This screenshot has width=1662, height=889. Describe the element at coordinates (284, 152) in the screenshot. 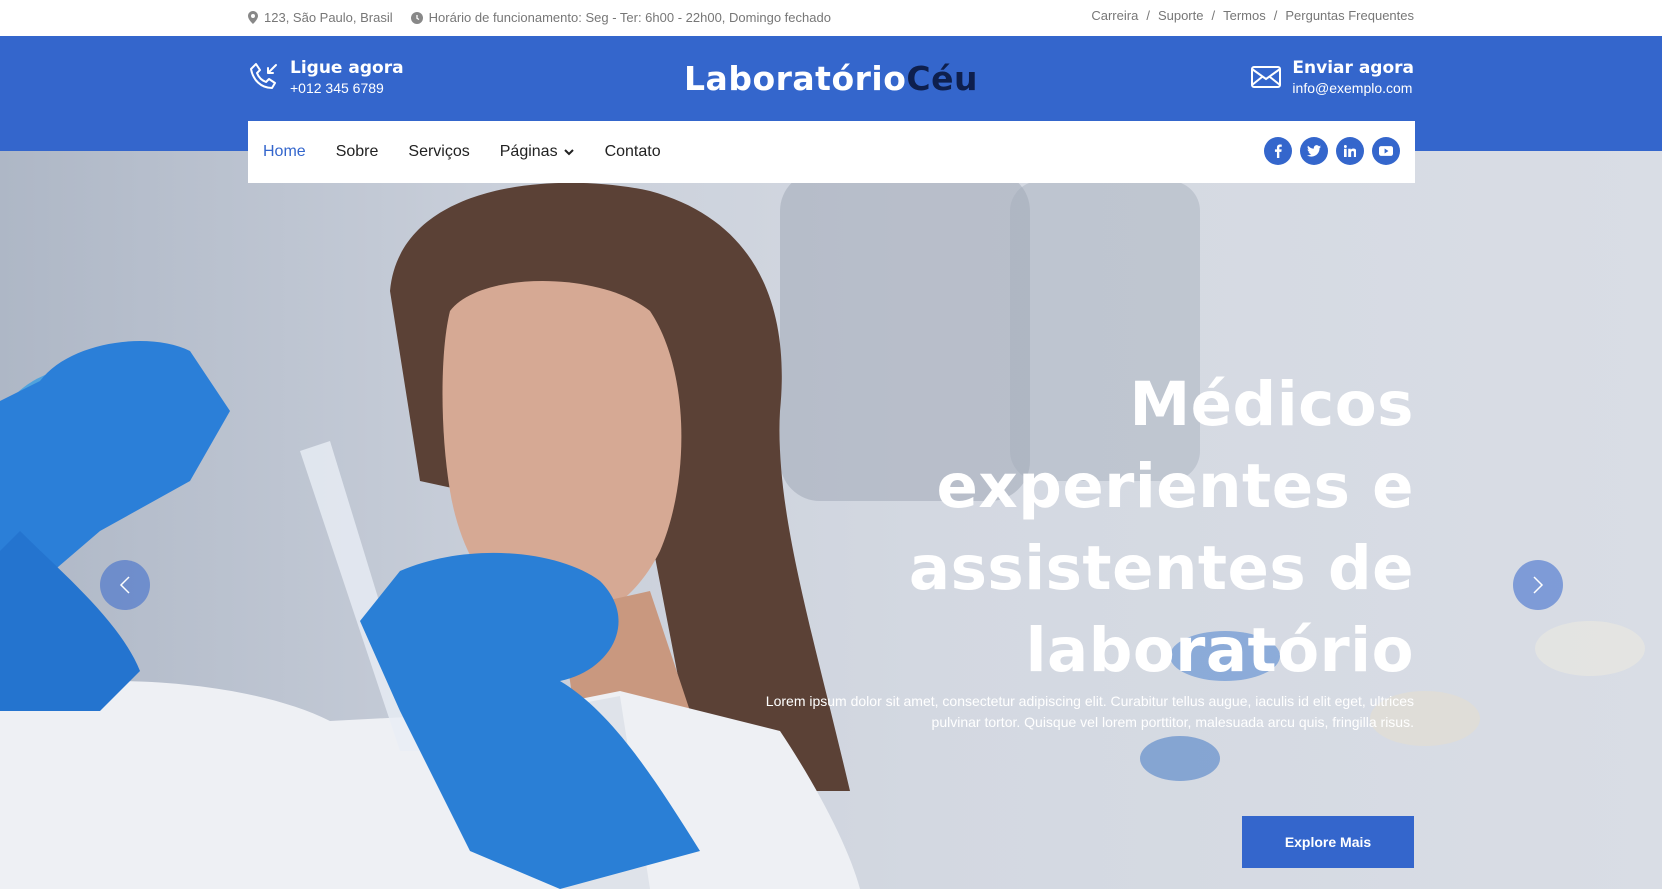

I see `nav-item-home: Home` at that location.